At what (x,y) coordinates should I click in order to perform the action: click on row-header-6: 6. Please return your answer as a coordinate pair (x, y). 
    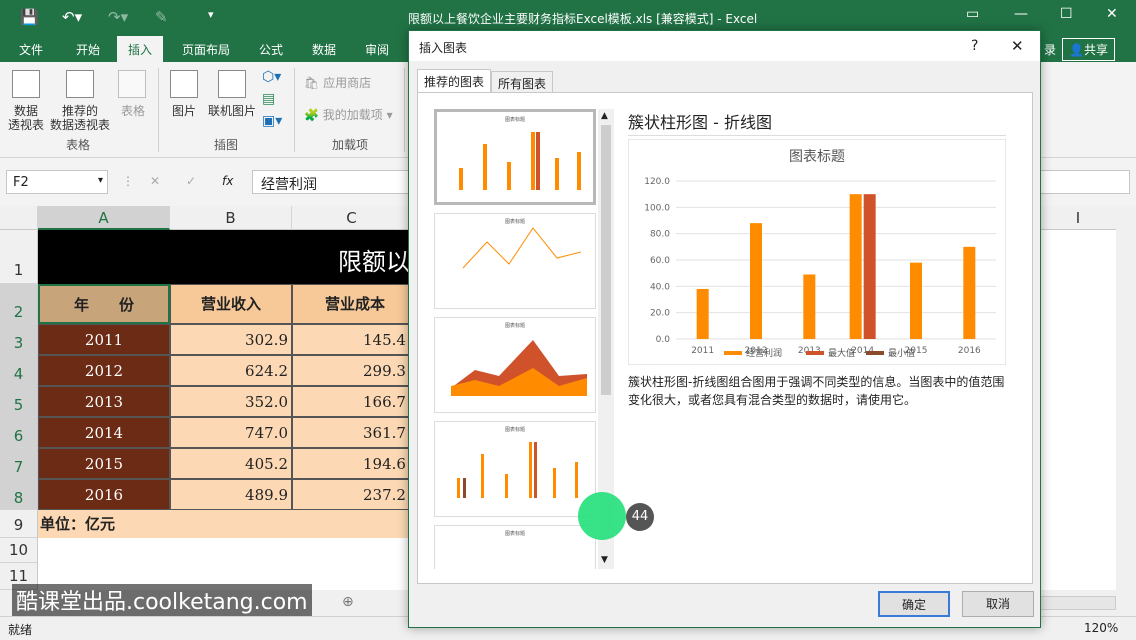
    Looking at the image, I should click on (19, 432).